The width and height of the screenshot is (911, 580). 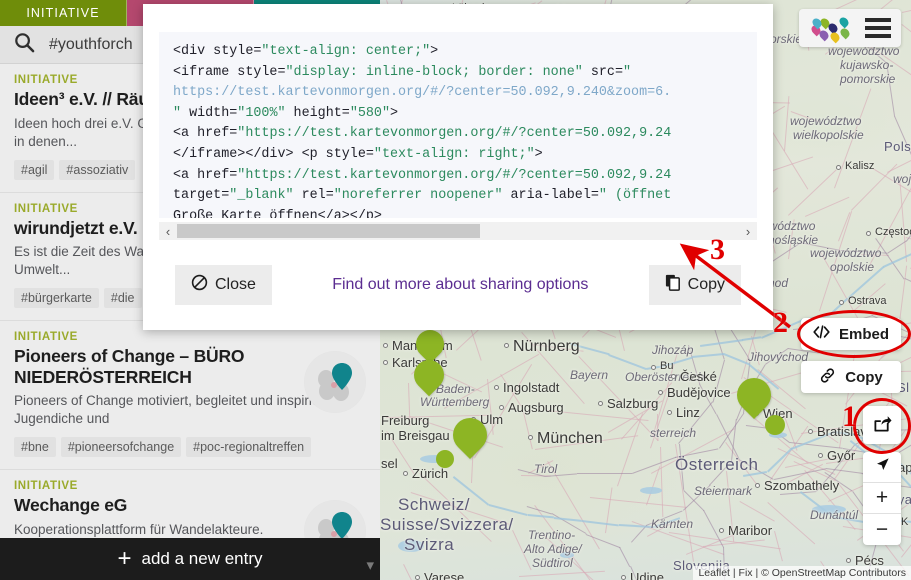 I want to click on map-place-label: Baden-, so click(x=455, y=389).